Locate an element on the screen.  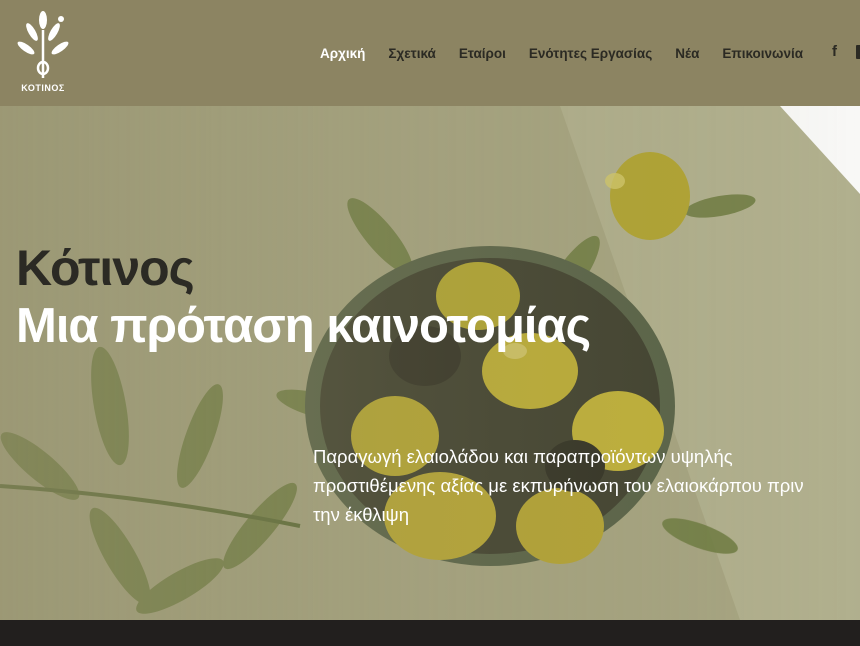
nav-item-work-packages: Ενότητες Εργασίας is located at coordinates (590, 53).